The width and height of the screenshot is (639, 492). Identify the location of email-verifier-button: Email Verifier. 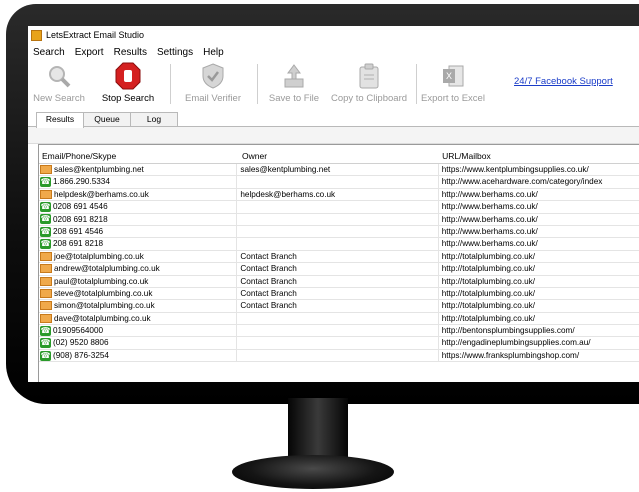
(213, 82).